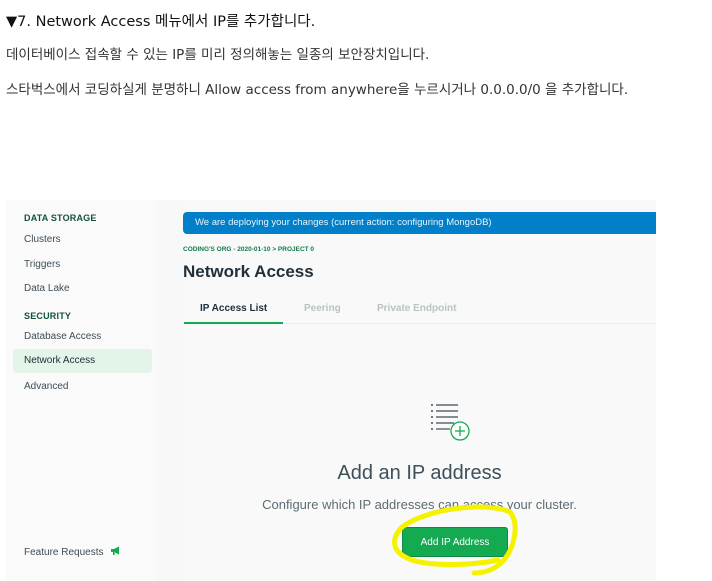 The height and width of the screenshot is (581, 712). Describe the element at coordinates (161, 22) in the screenshot. I see `article-heading: ▼7. Network Access 메뉴에서 IP를 추가합니다.` at that location.